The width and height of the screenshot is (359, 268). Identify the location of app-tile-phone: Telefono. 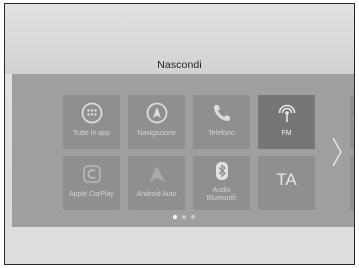
(221, 122).